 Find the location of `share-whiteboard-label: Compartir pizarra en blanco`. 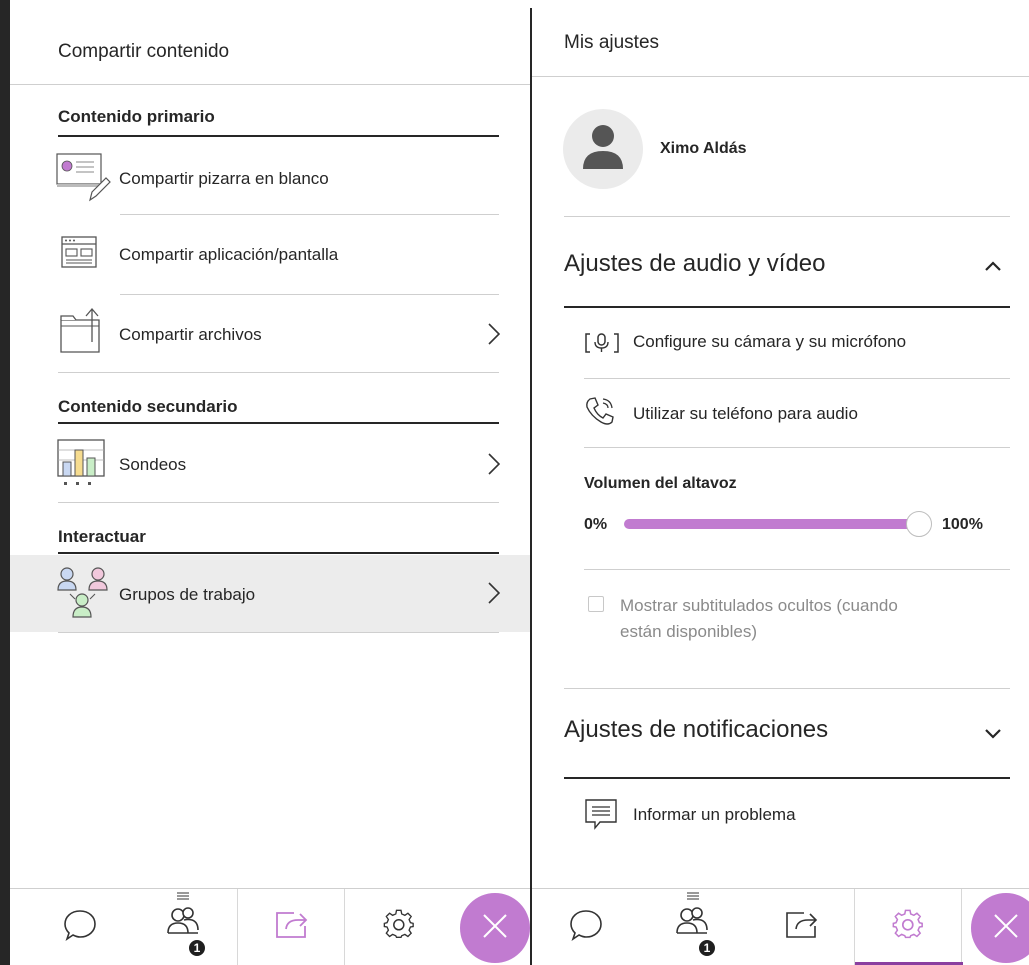

share-whiteboard-label: Compartir pizarra en blanco is located at coordinates (224, 178).